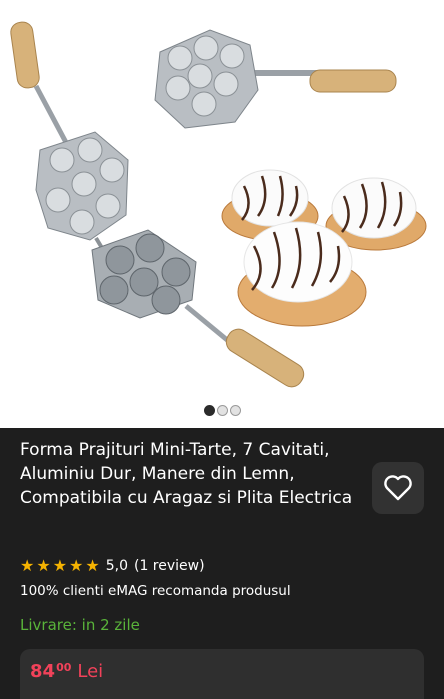  I want to click on review-count-link: (1 review), so click(169, 566).